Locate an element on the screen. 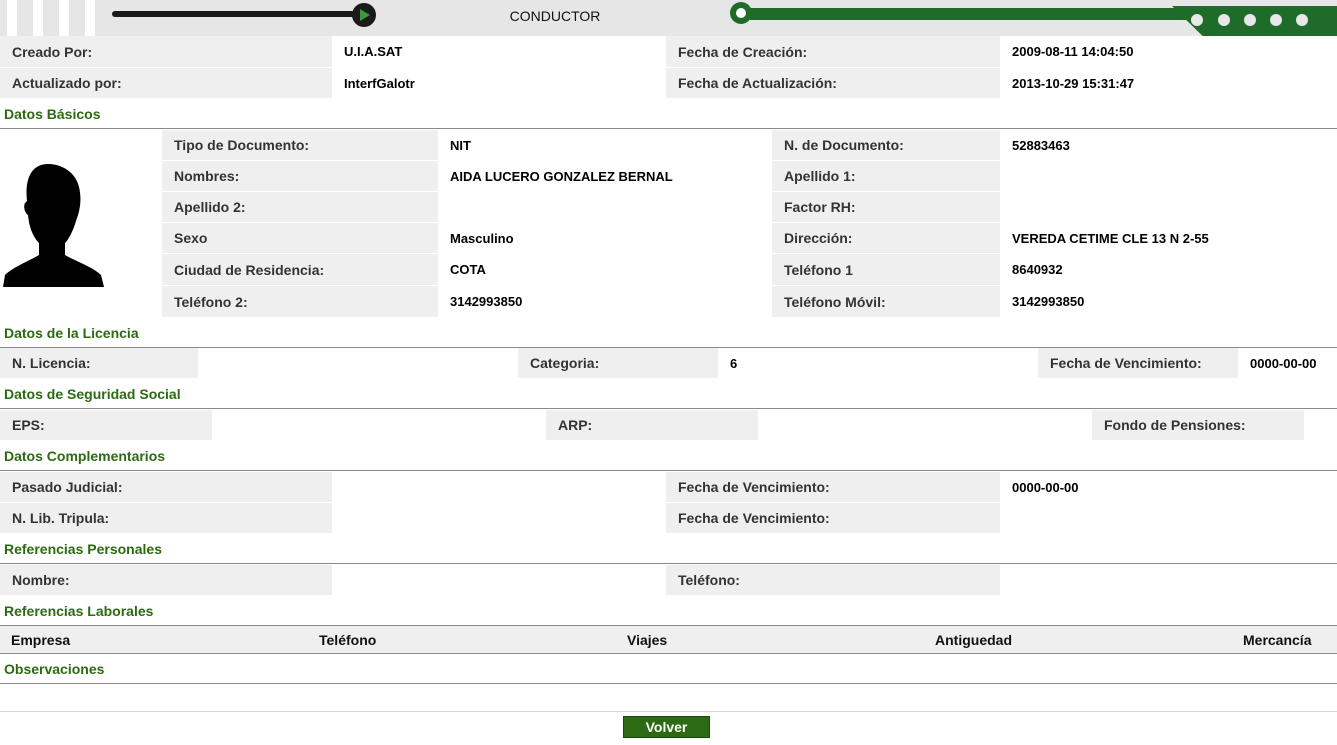 The image size is (1337, 745). pension-label: Fondo de Pensiones: is located at coordinates (1198, 425).